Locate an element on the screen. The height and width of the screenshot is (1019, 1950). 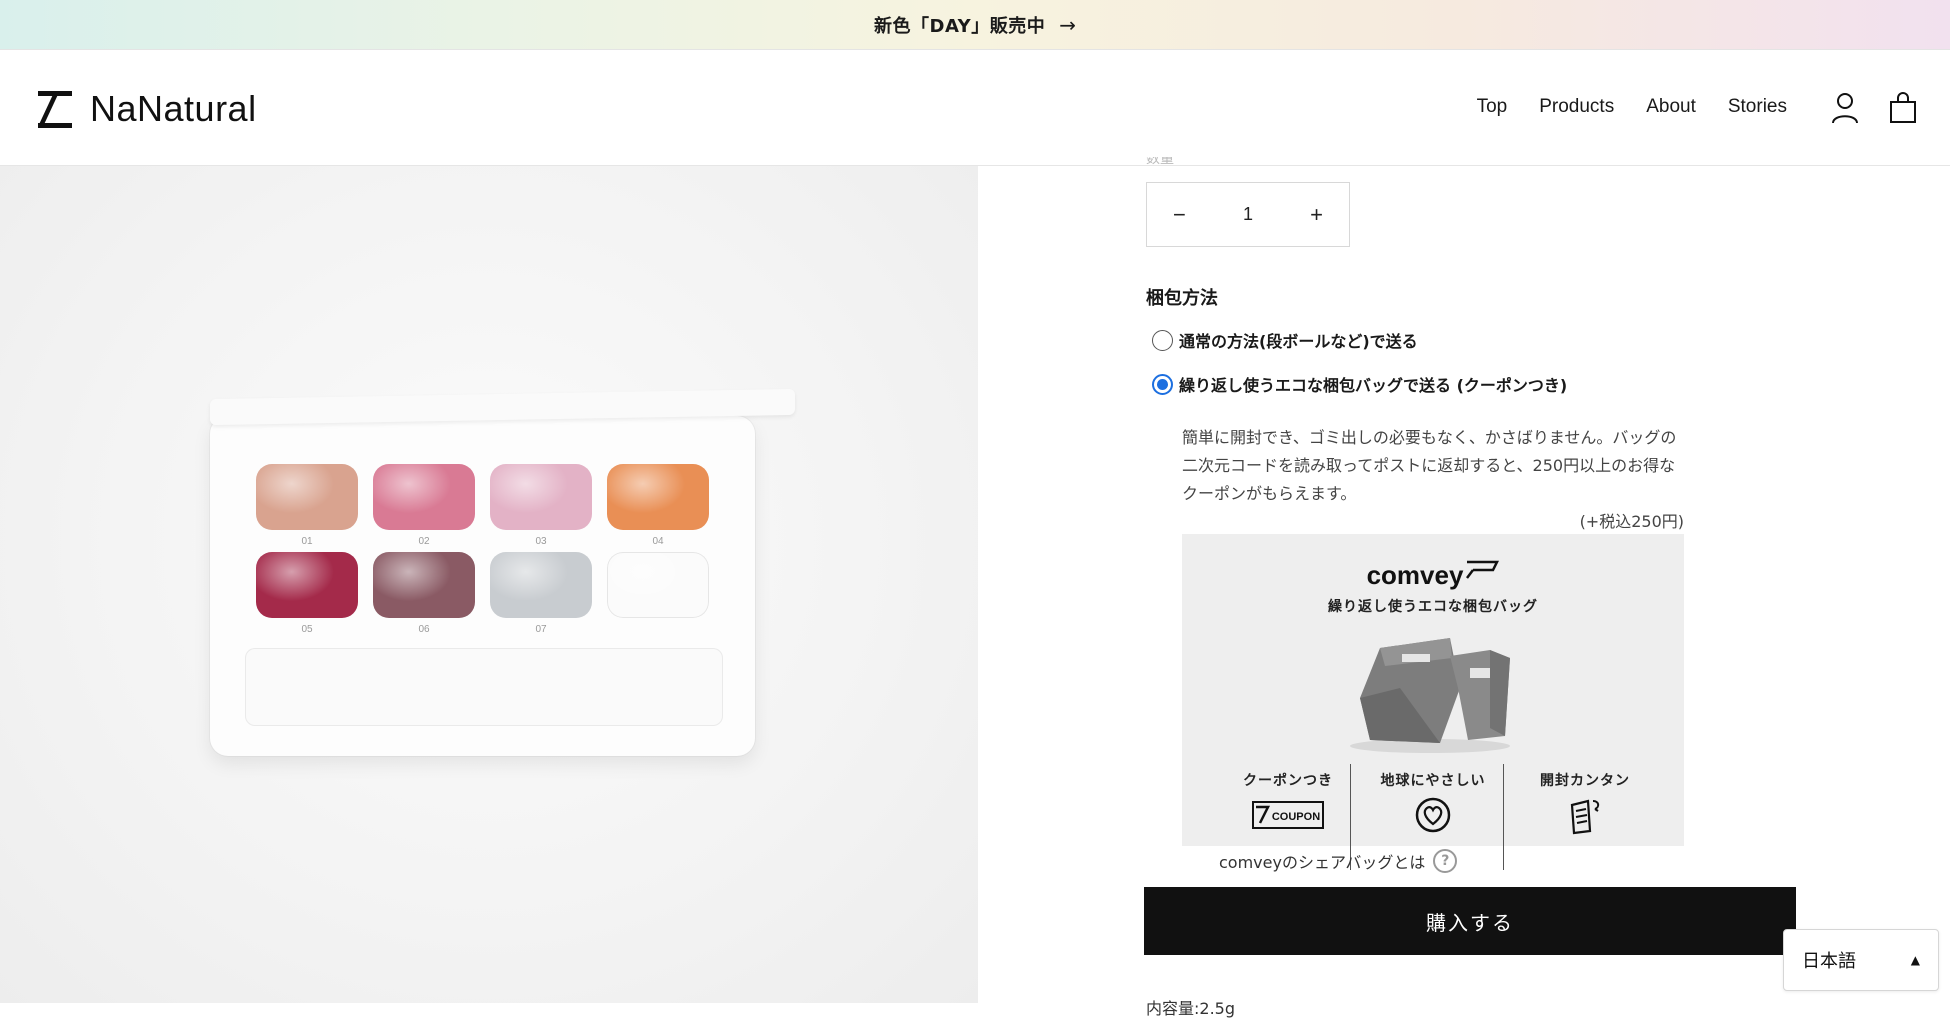
nav-about: About is located at coordinates (1671, 107).